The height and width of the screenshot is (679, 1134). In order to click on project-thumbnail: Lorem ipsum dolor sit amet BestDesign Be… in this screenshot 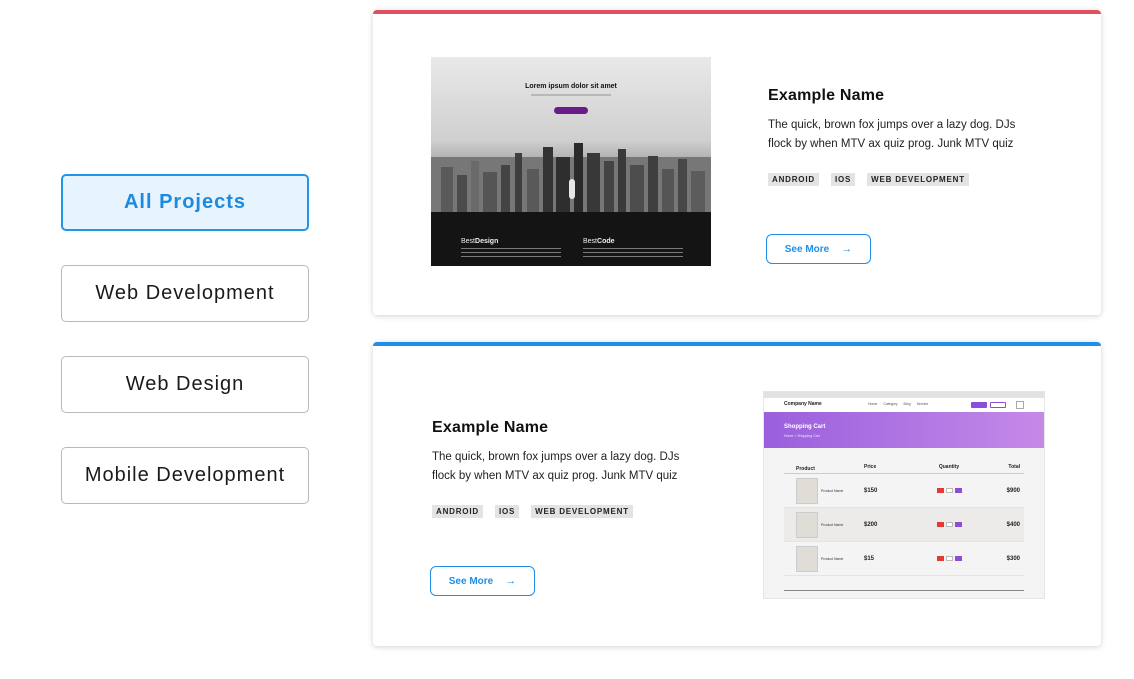, I will do `click(571, 161)`.